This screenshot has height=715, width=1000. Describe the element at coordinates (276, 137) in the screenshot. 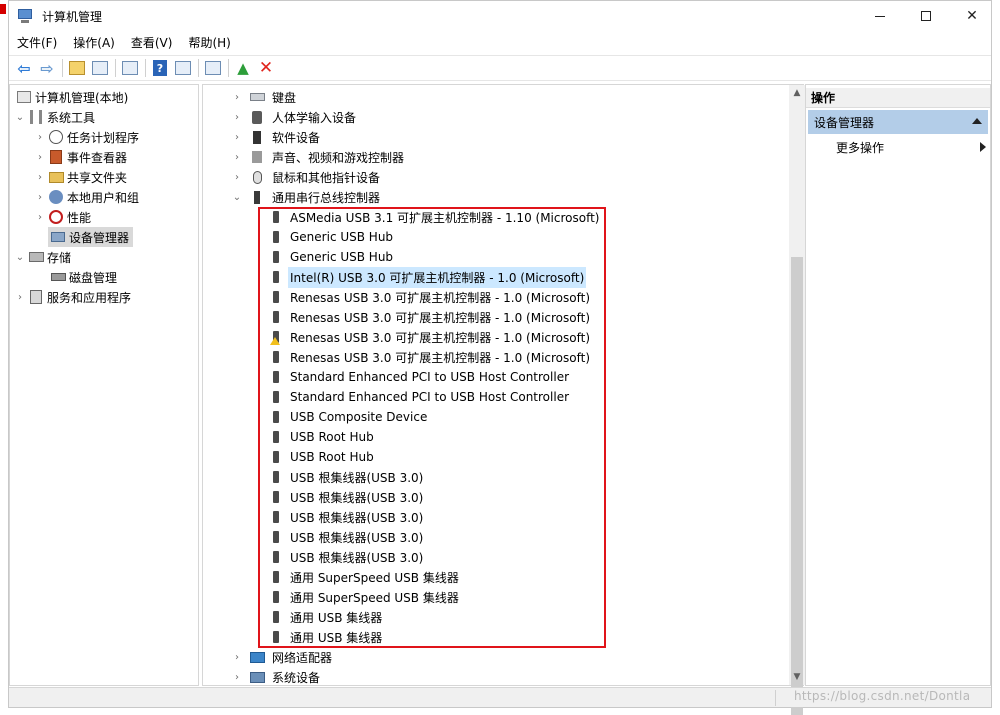

I see `device-category-software: › 软件设备` at that location.